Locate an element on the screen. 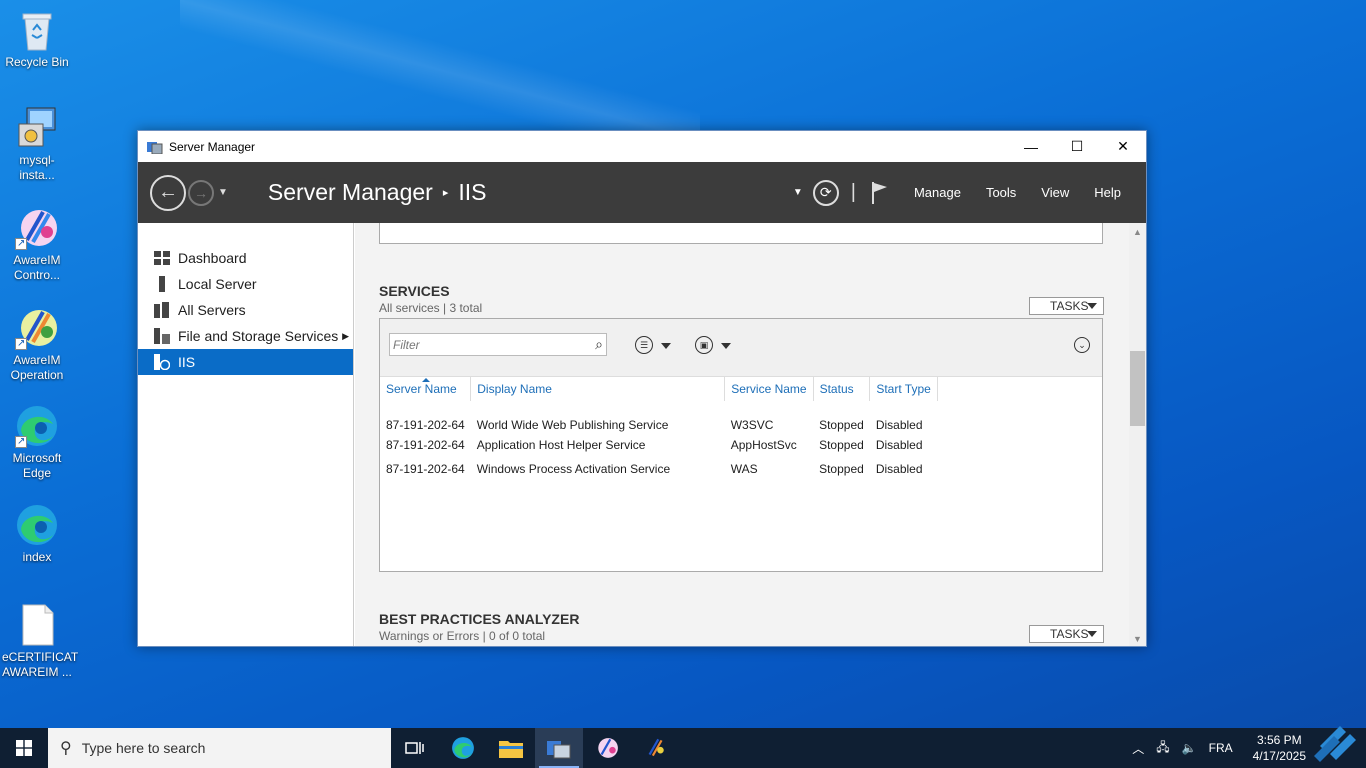  document-icon is located at coordinates (37, 625).